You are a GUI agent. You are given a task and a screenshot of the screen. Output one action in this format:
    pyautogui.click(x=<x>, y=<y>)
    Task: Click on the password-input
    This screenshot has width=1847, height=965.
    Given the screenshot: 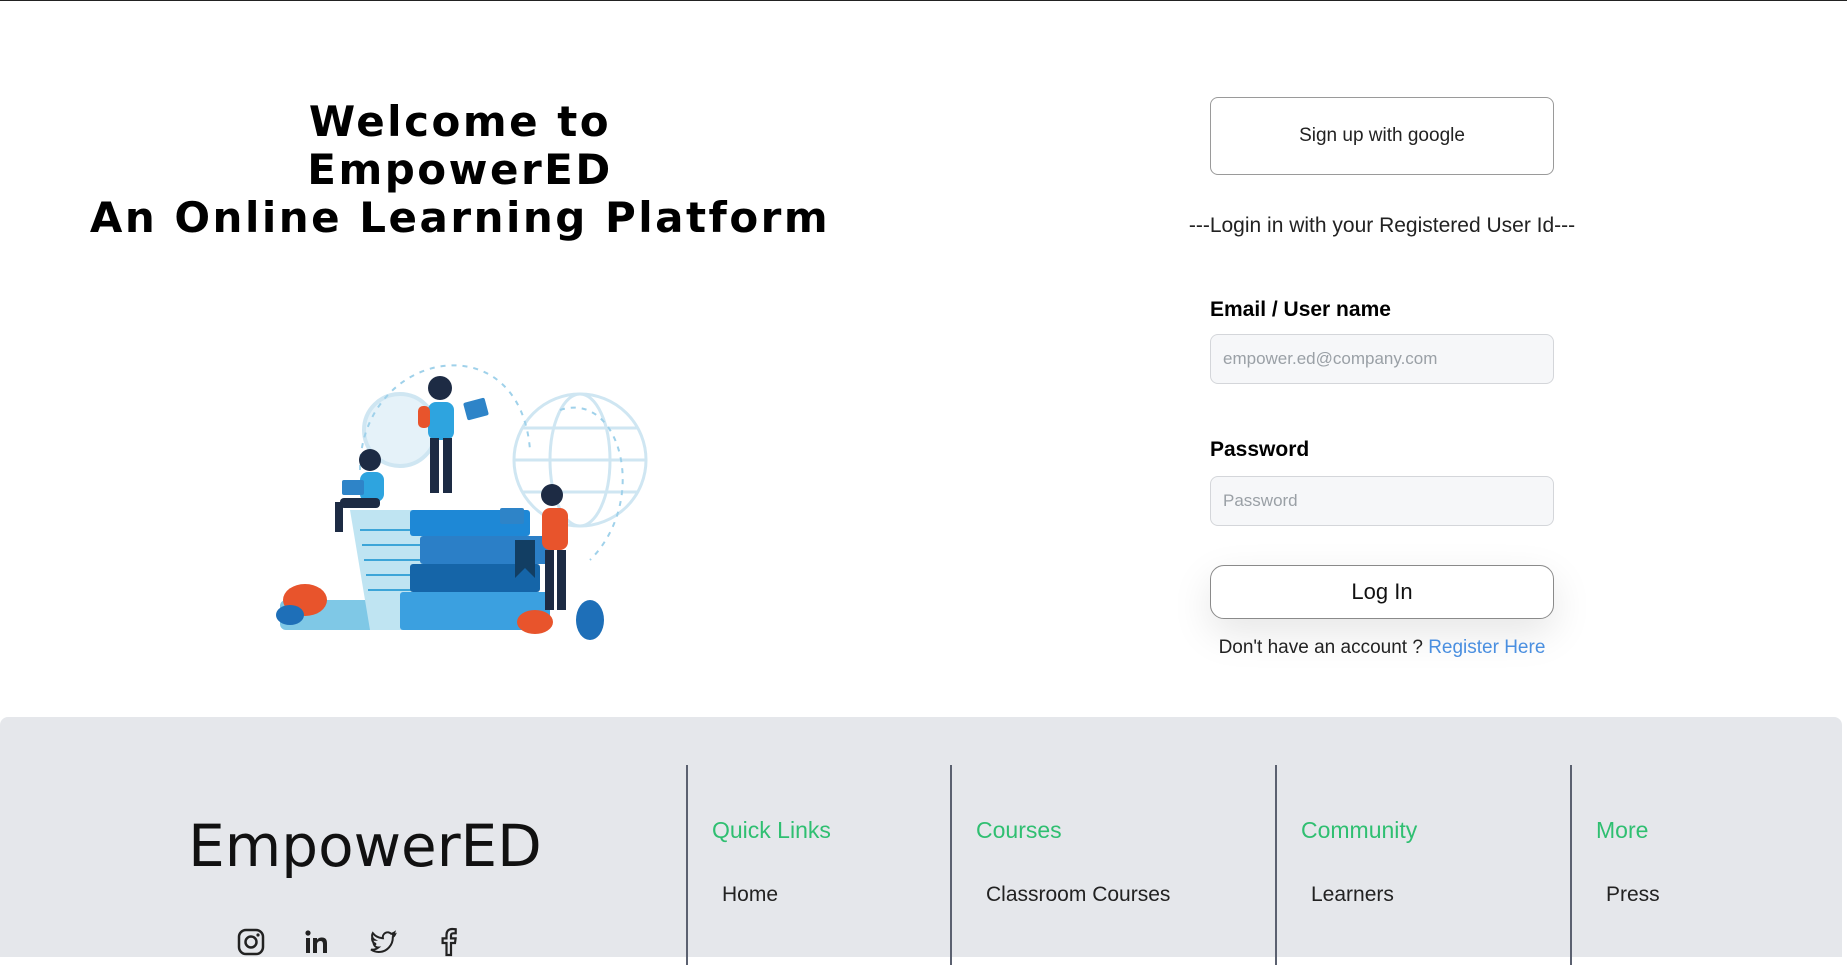 What is the action you would take?
    pyautogui.click(x=1382, y=501)
    